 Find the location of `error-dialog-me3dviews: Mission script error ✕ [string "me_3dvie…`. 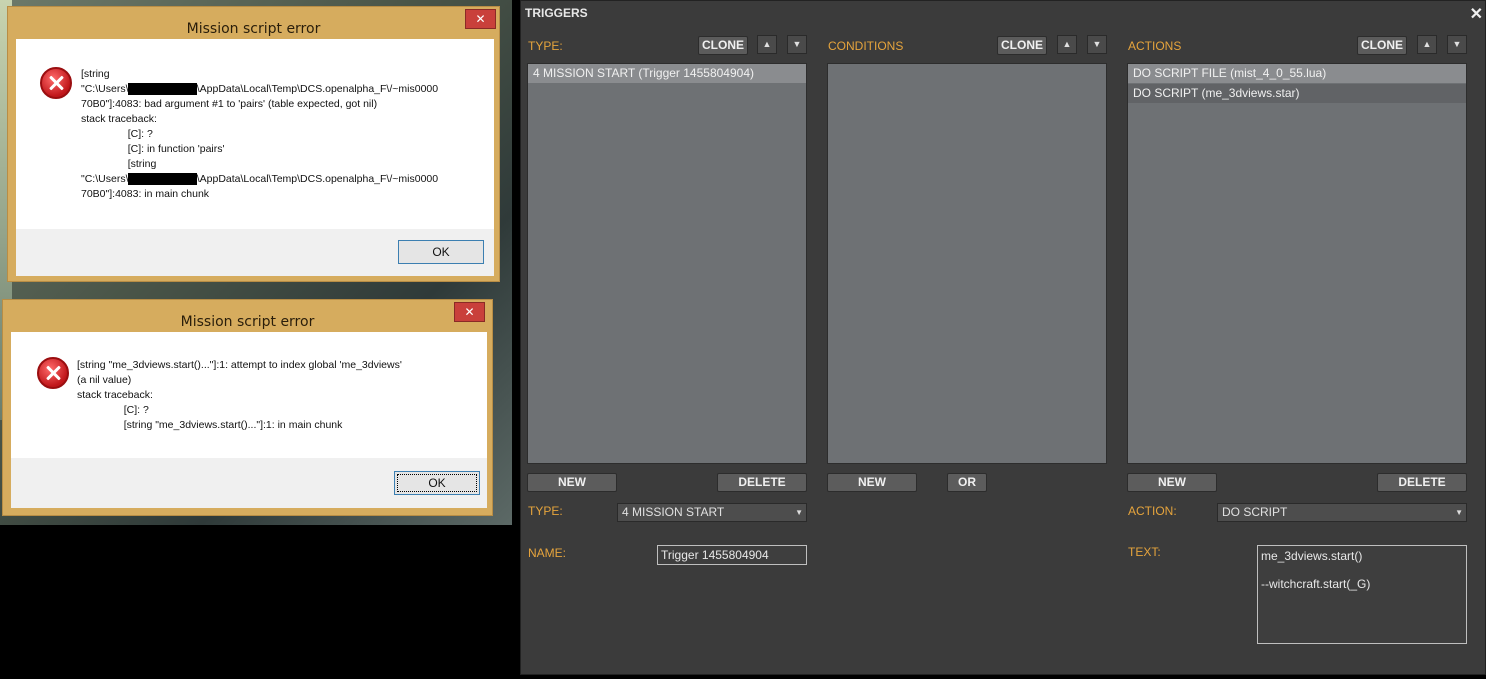

error-dialog-me3dviews: Mission script error ✕ [string "me_3dvie… is located at coordinates (247, 407).